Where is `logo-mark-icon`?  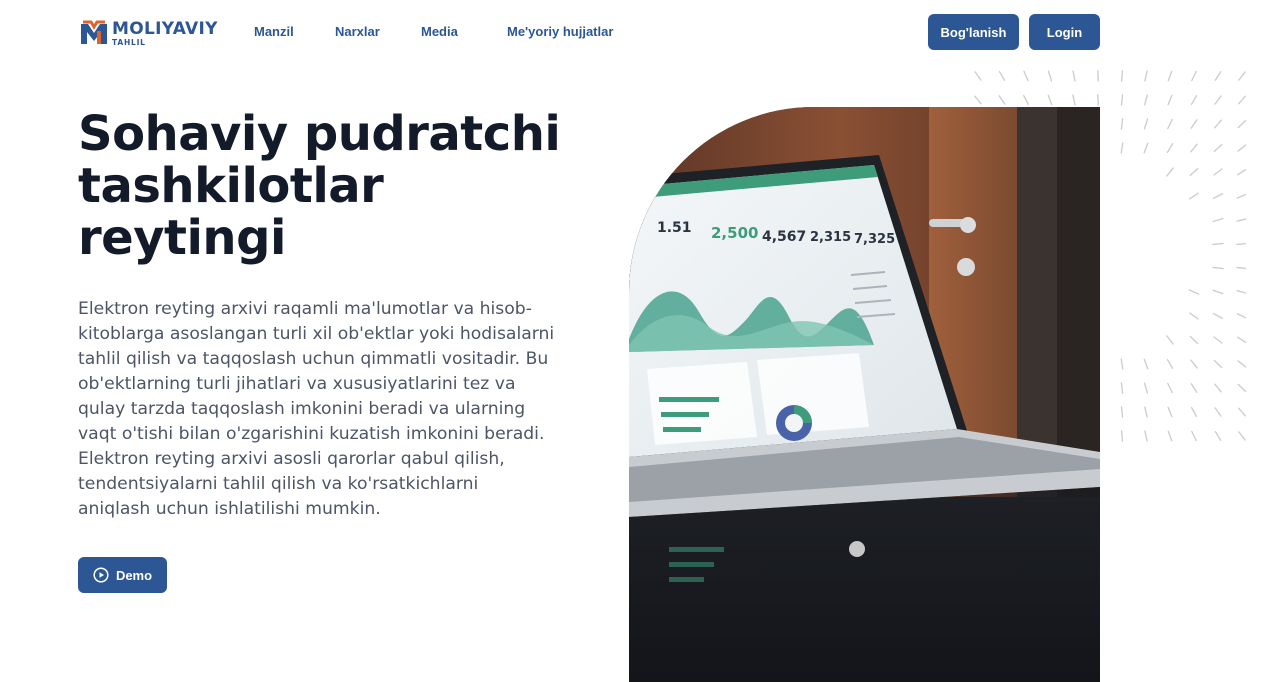
logo-mark-icon is located at coordinates (94, 32).